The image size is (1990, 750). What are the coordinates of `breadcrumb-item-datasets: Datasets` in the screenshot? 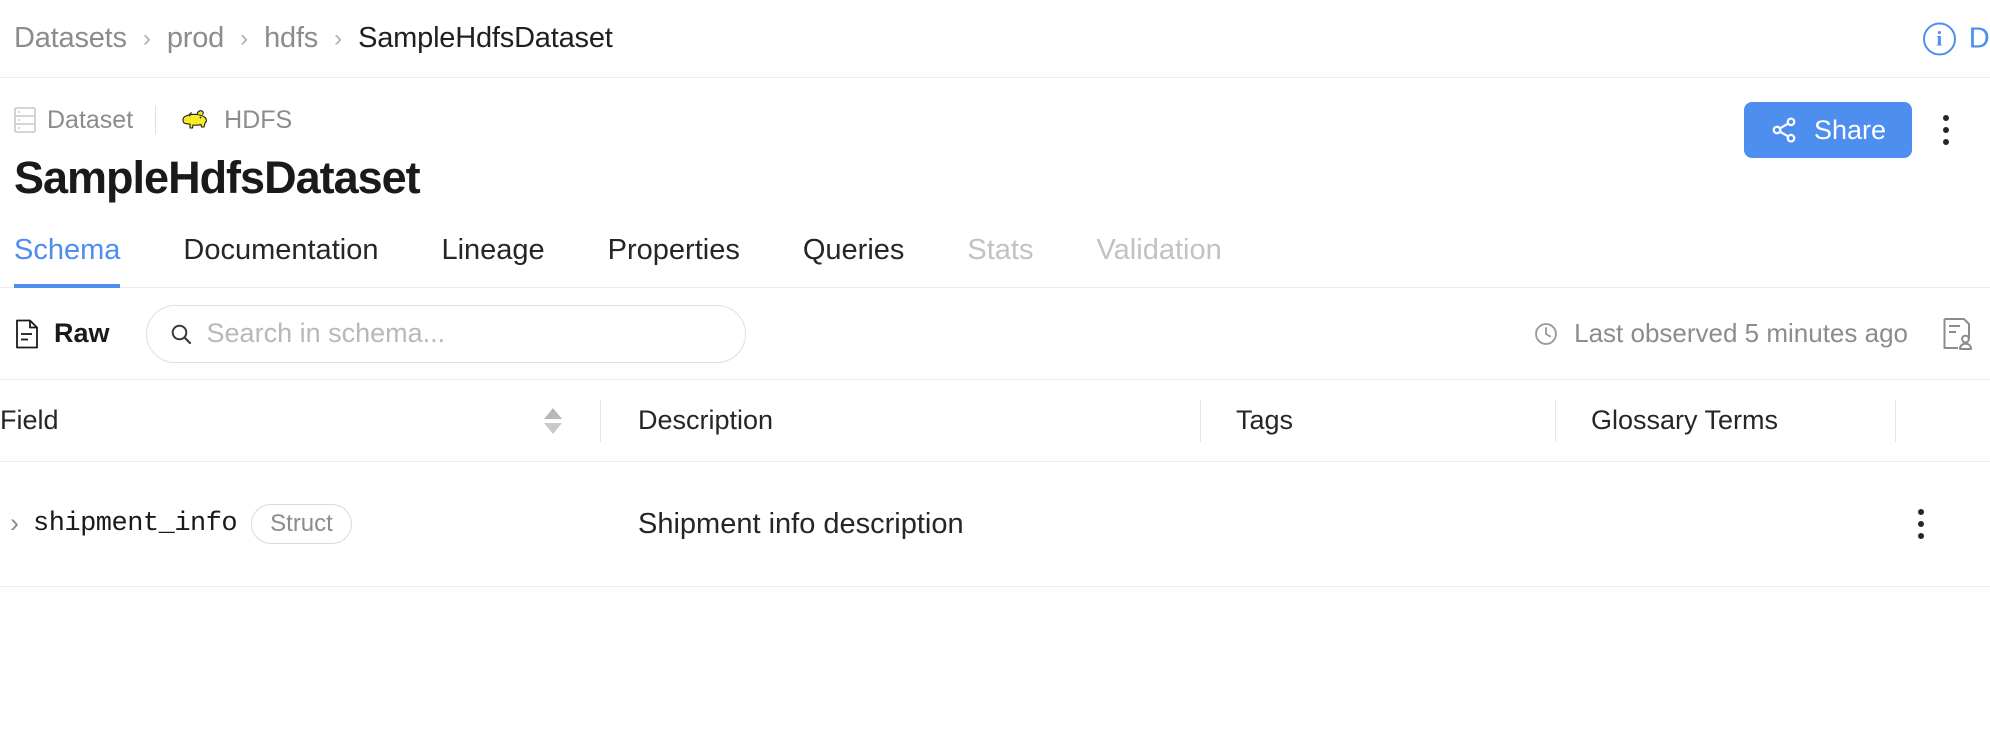 It's located at (70, 38).